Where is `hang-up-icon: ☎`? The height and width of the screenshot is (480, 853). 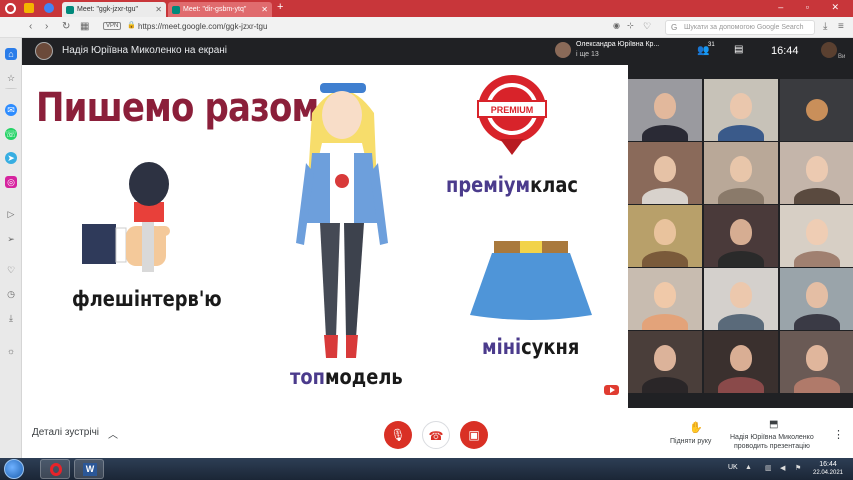 hang-up-icon: ☎ is located at coordinates (436, 436).